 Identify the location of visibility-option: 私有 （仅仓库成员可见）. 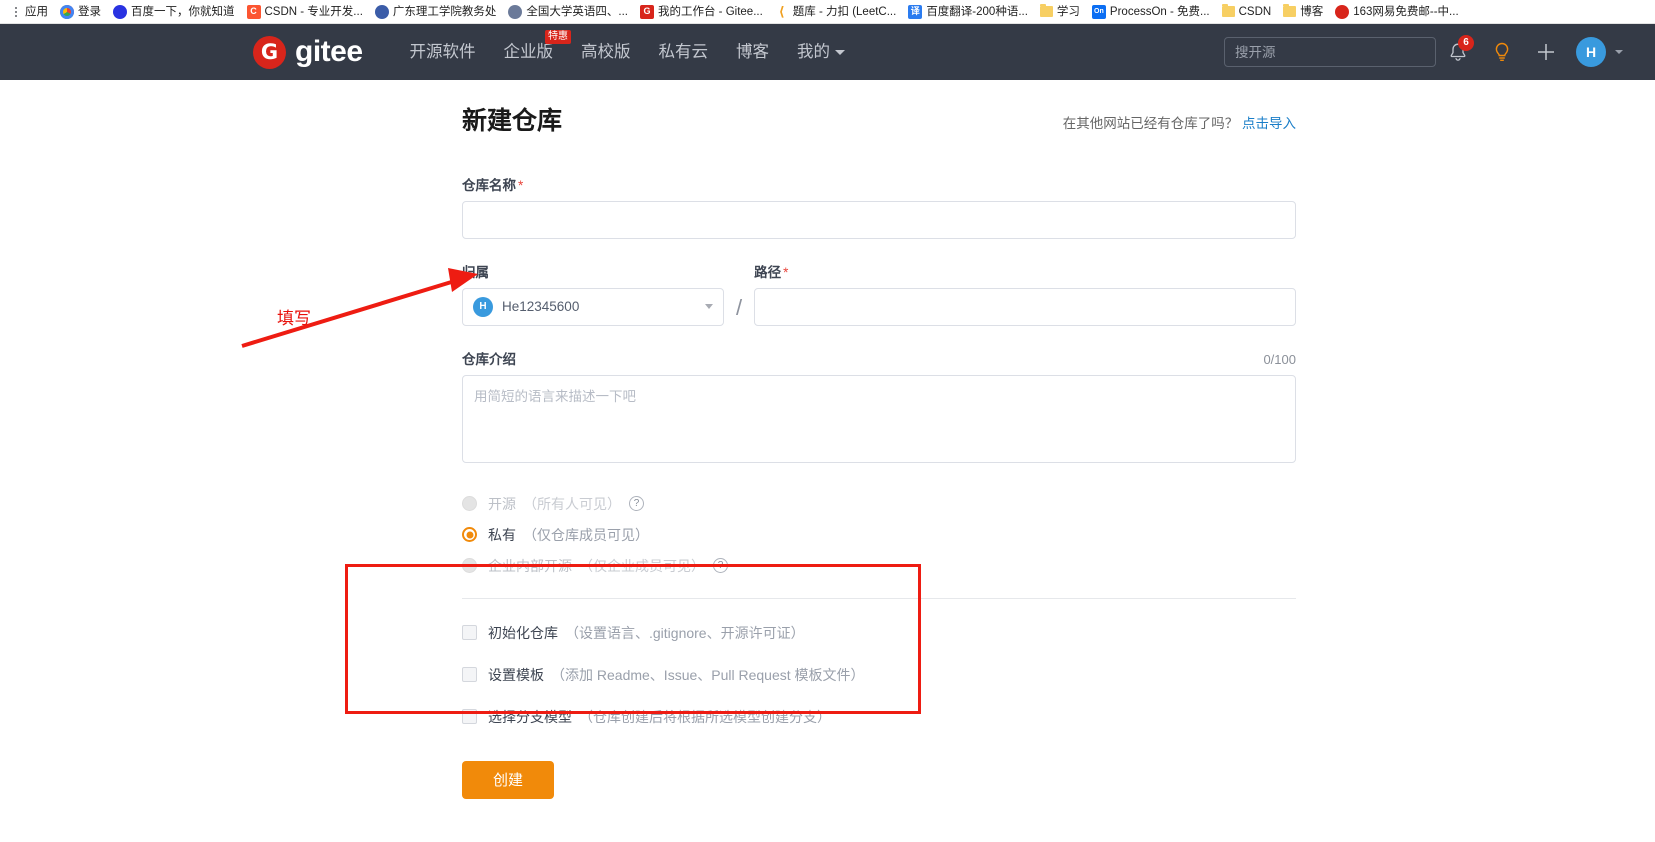
(879, 535).